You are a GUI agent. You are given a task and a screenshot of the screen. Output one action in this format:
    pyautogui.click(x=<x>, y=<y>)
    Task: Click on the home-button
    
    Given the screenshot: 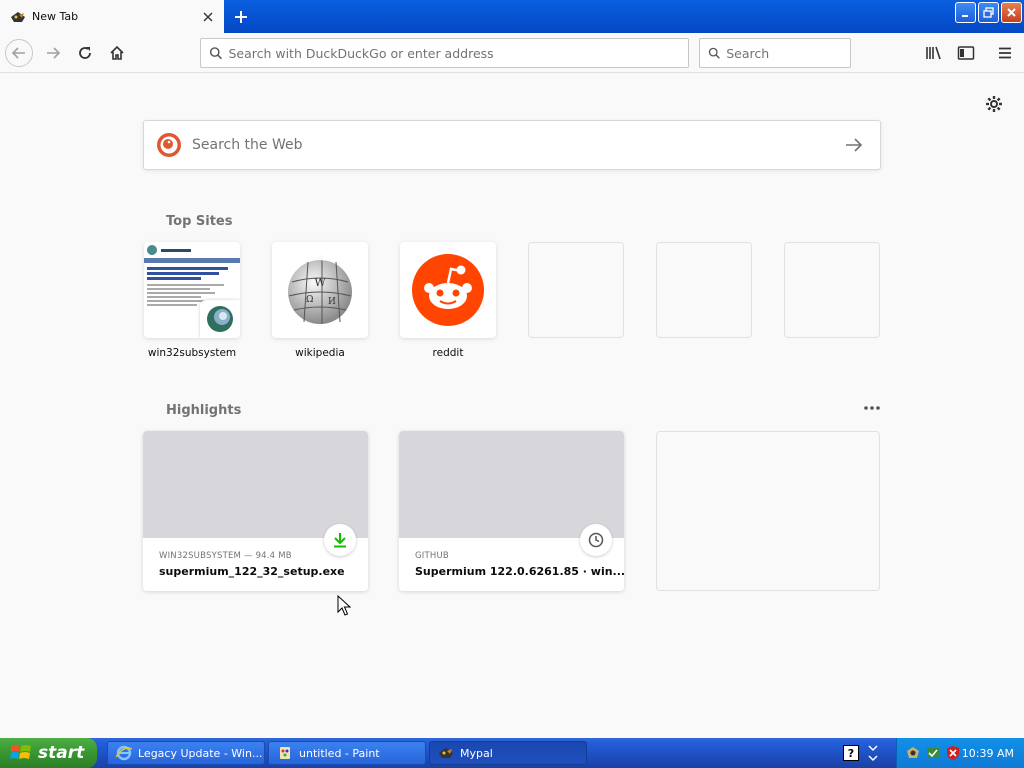 What is the action you would take?
    pyautogui.click(x=117, y=53)
    